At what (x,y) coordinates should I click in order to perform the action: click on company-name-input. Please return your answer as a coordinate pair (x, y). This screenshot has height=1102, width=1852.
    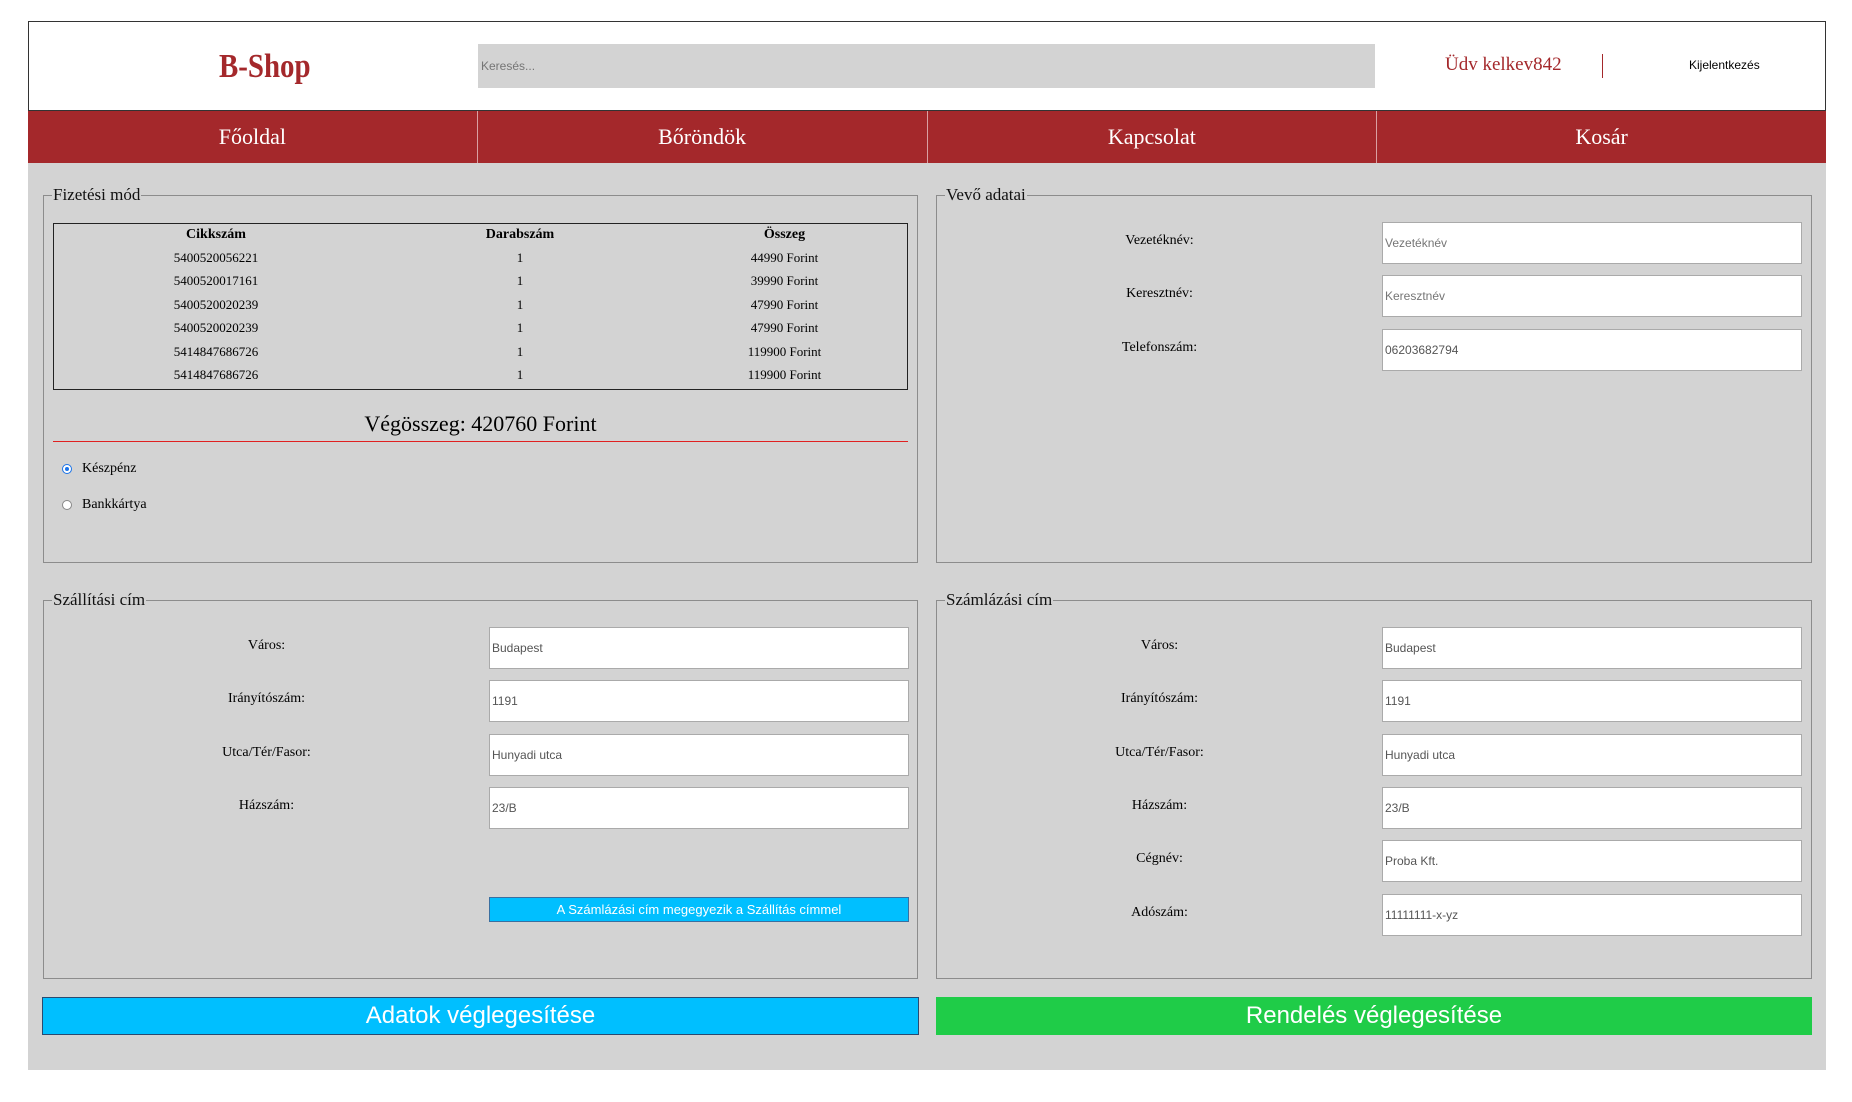
    Looking at the image, I should click on (1592, 861).